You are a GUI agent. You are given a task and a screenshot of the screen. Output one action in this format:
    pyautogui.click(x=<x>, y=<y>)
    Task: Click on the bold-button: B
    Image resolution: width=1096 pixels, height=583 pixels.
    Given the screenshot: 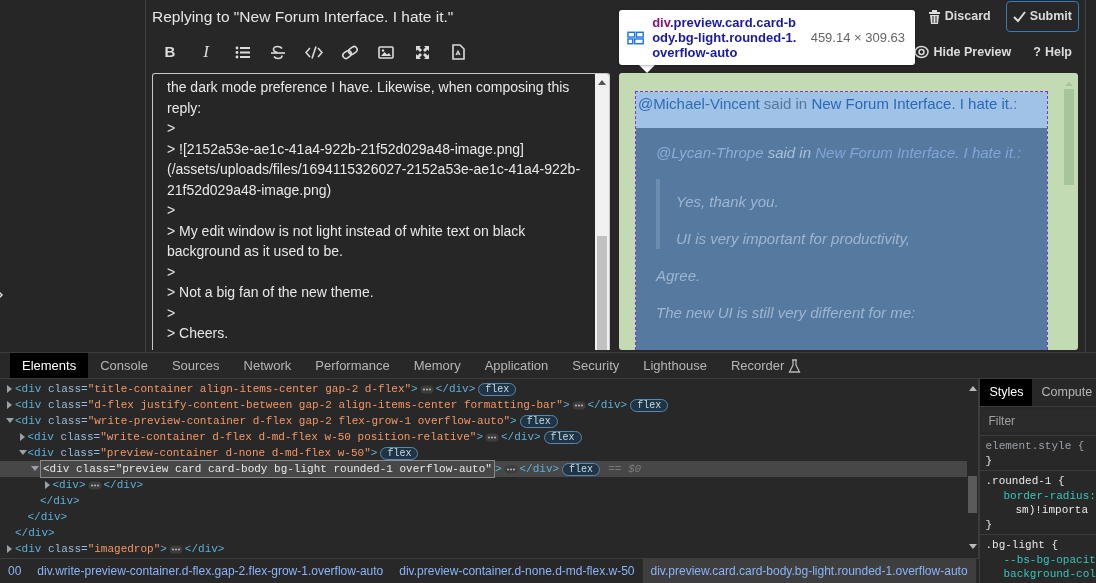 What is the action you would take?
    pyautogui.click(x=170, y=52)
    